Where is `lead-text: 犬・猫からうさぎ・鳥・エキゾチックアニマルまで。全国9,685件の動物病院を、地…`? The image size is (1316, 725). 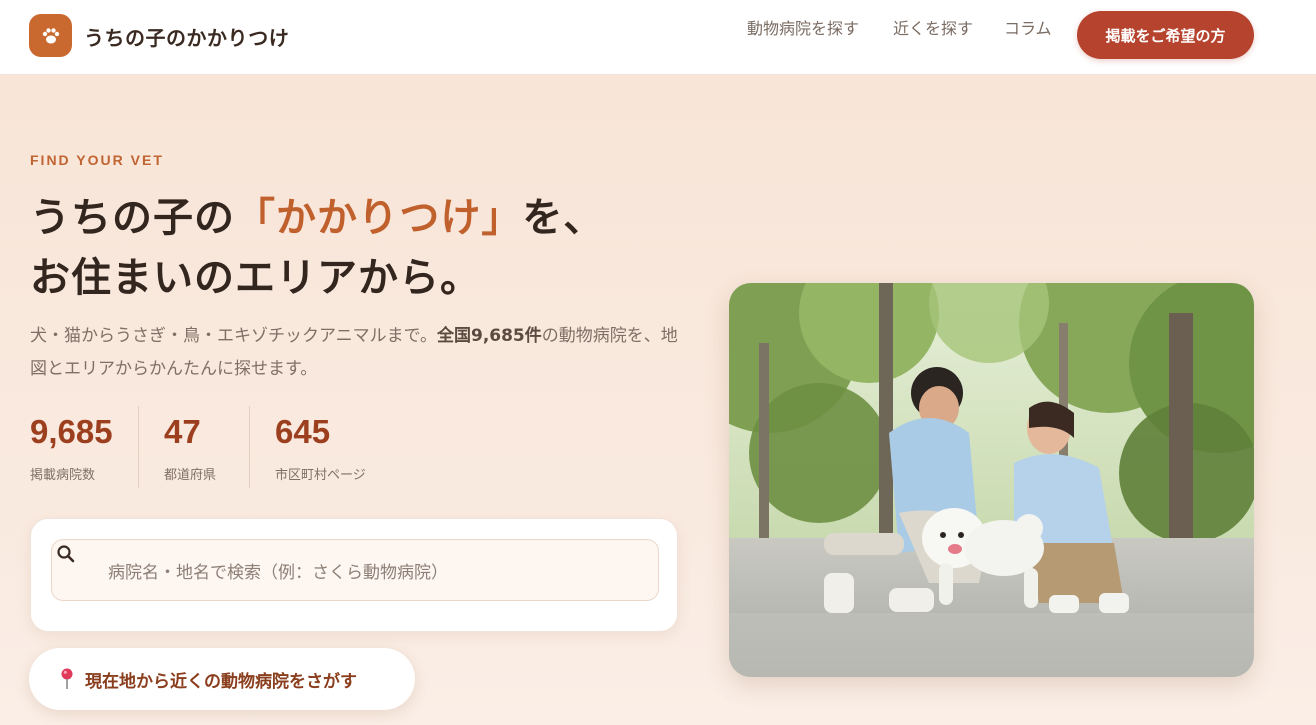 lead-text: 犬・猫からうさぎ・鳥・エキゾチックアニマルまで。全国9,685件の動物病院を、地… is located at coordinates (360, 353).